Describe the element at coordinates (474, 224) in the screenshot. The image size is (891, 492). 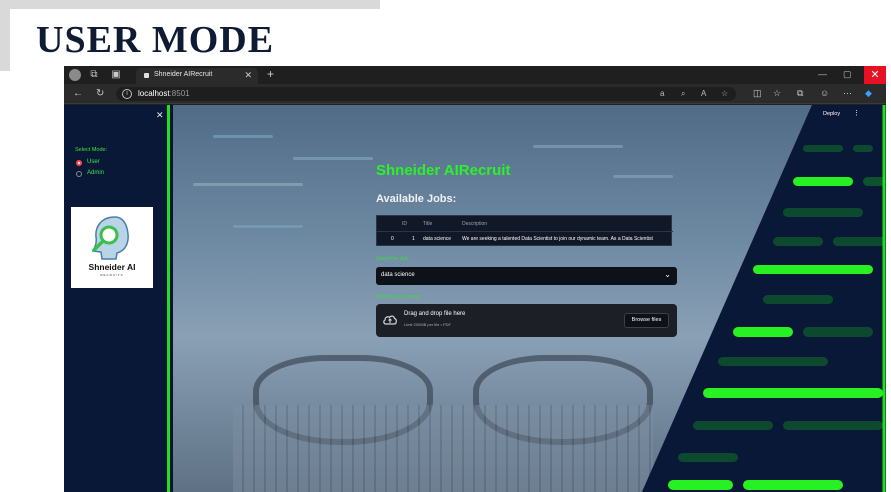
I see `table-header-description: Description` at that location.